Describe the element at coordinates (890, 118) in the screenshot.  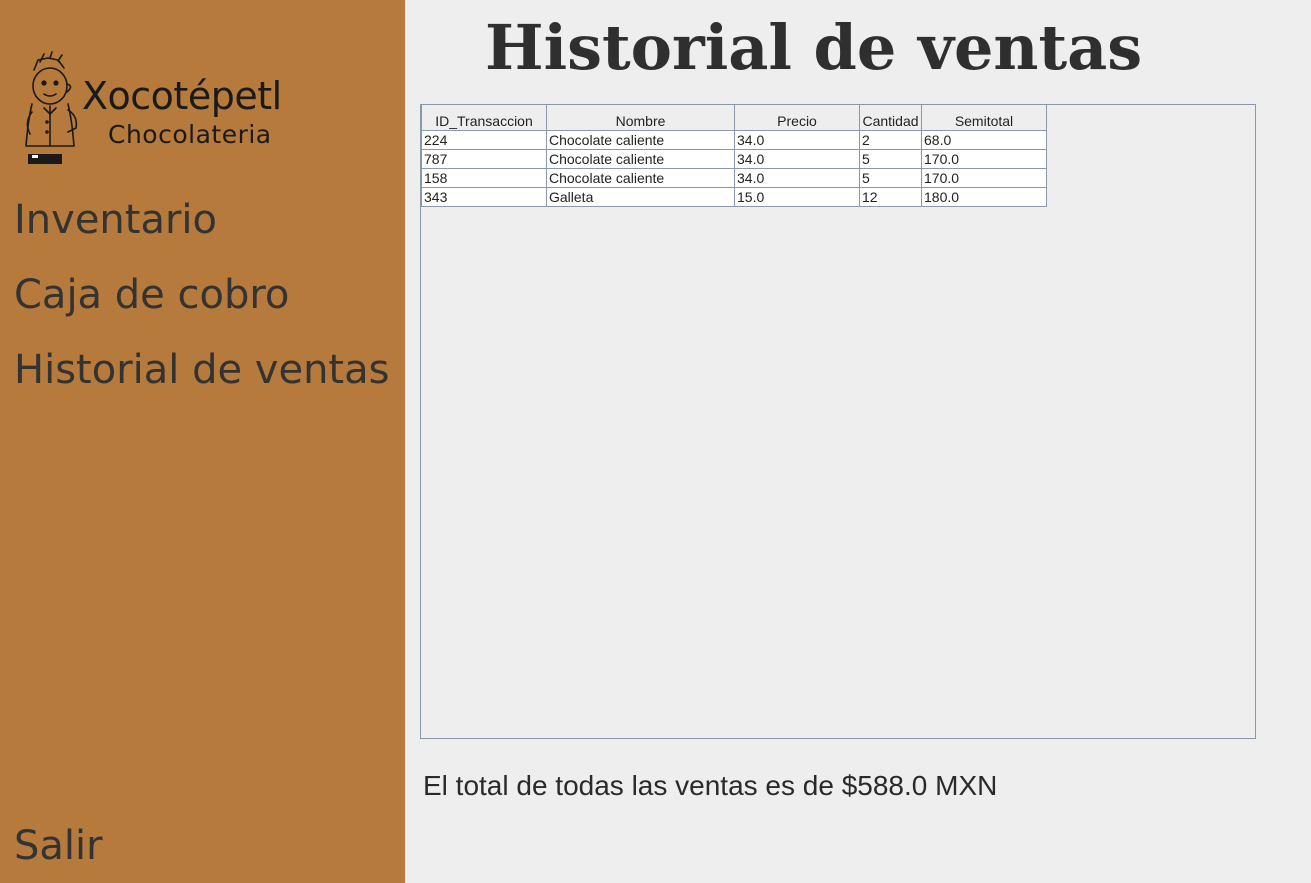
I see `column-header-cantidad: Cantidad` at that location.